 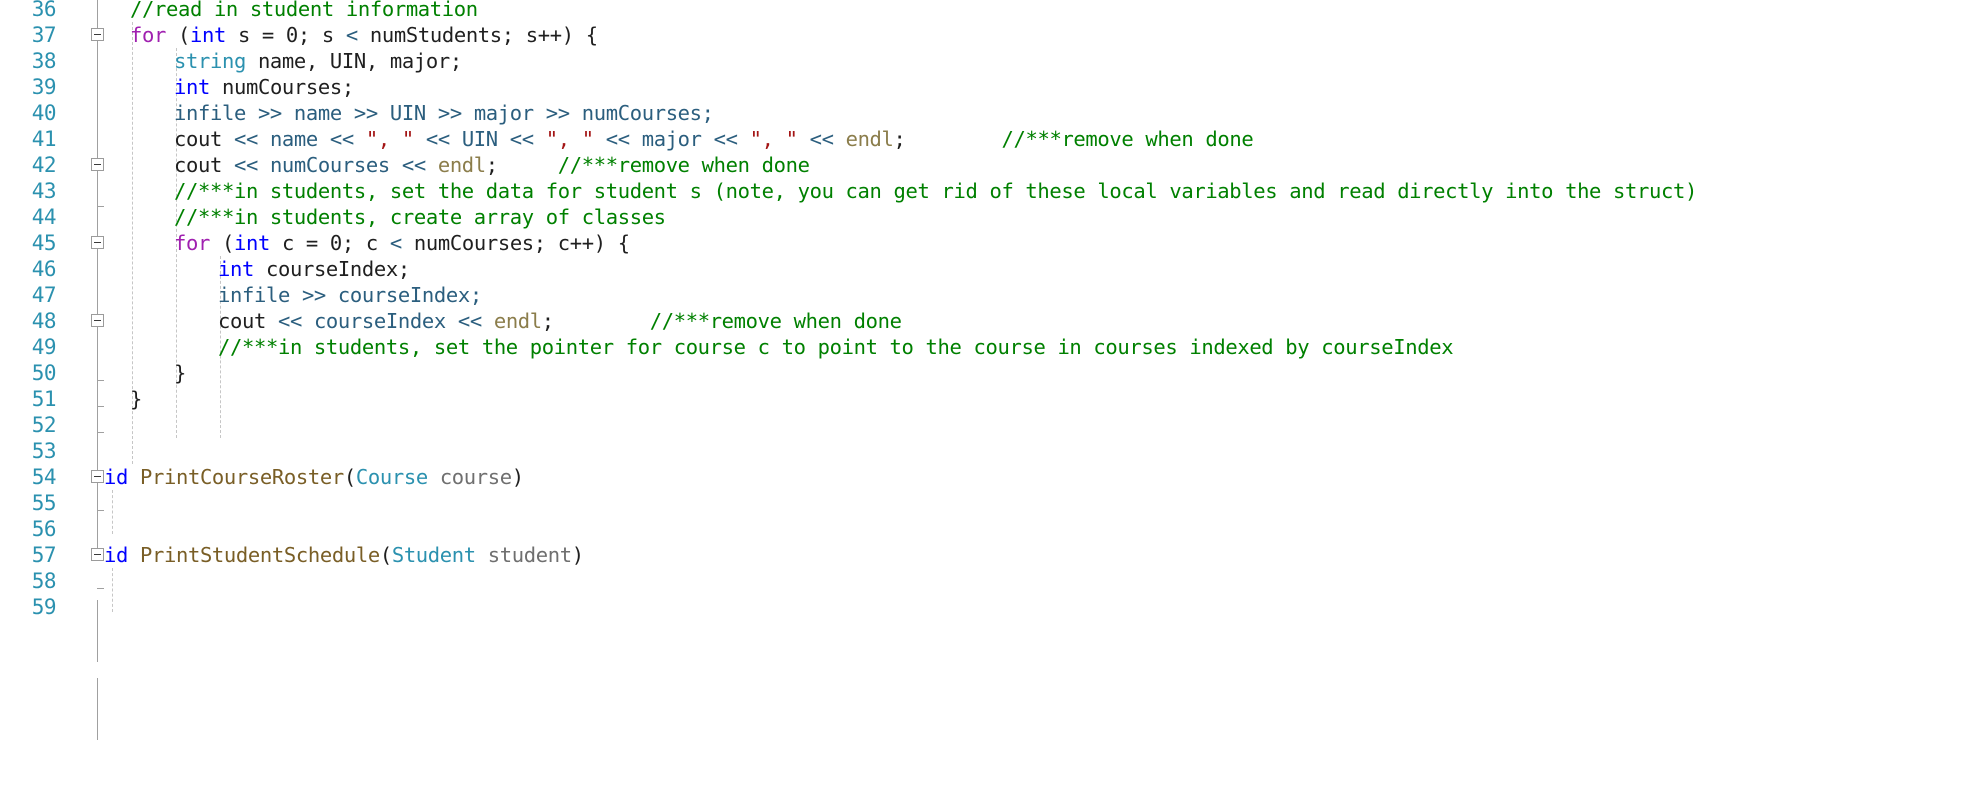 I want to click on code-token: s =, so click(x=255, y=35).